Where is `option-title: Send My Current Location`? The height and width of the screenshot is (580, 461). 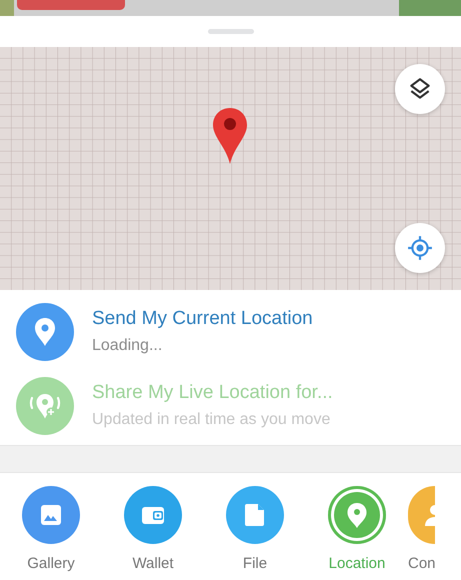 option-title: Send My Current Location is located at coordinates (202, 319).